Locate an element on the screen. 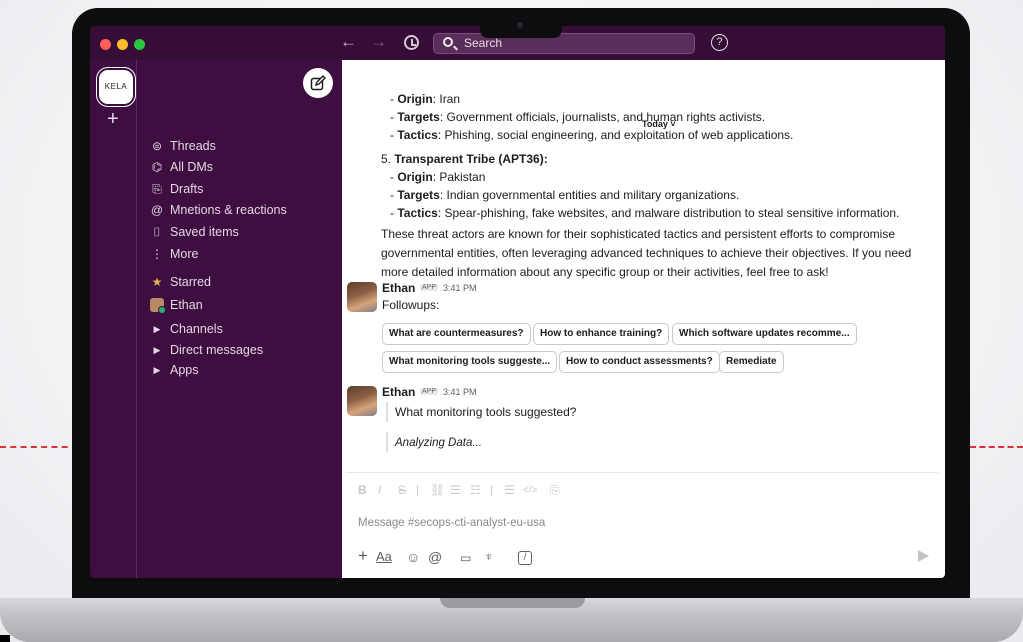 This screenshot has height=642, width=1023. history-icon is located at coordinates (411, 42).